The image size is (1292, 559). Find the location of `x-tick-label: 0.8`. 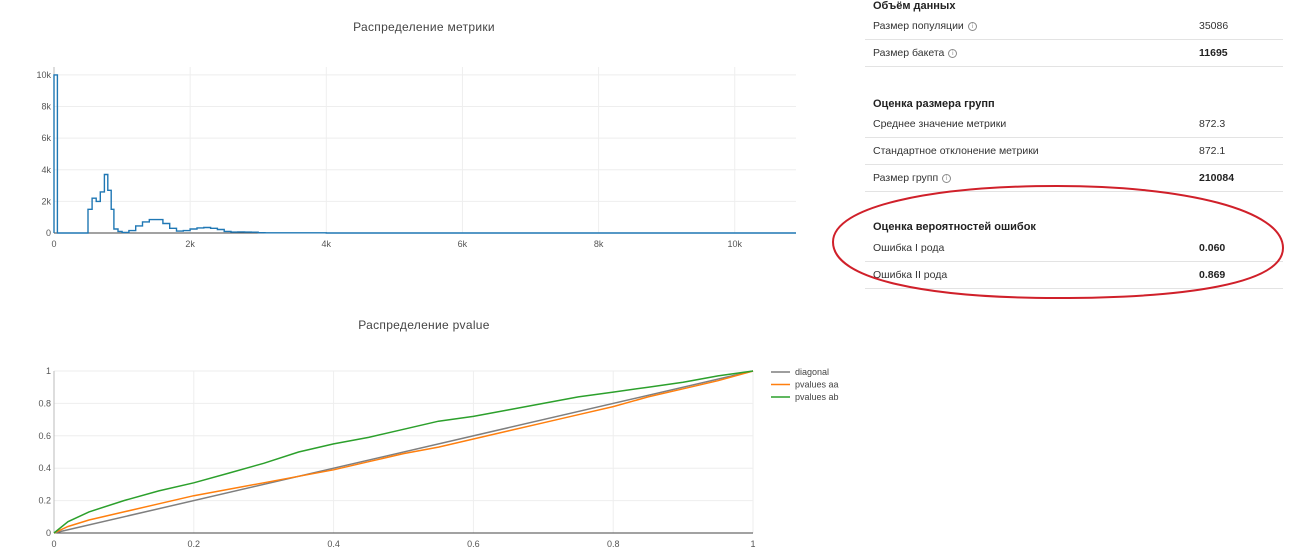

x-tick-label: 0.8 is located at coordinates (613, 544).